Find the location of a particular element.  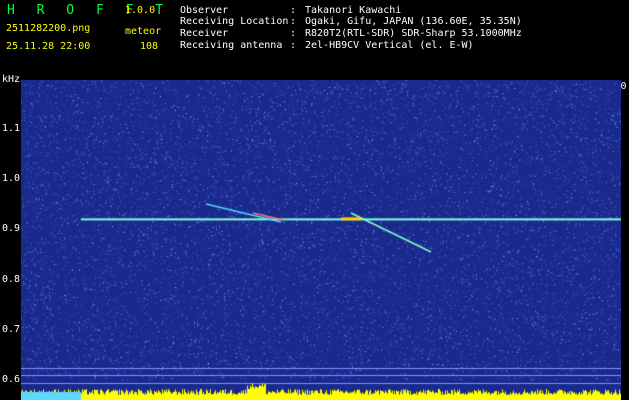

y-axis-unit: kHz is located at coordinates (11, 79).